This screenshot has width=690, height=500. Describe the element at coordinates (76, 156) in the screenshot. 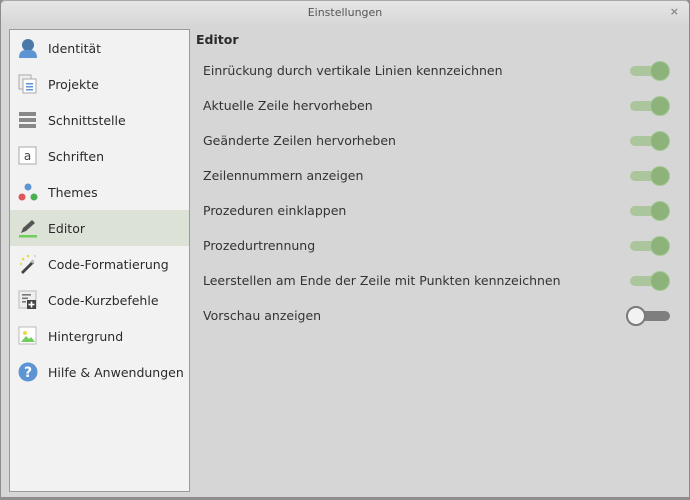

I see `sidebar-item-label: Schriften` at that location.